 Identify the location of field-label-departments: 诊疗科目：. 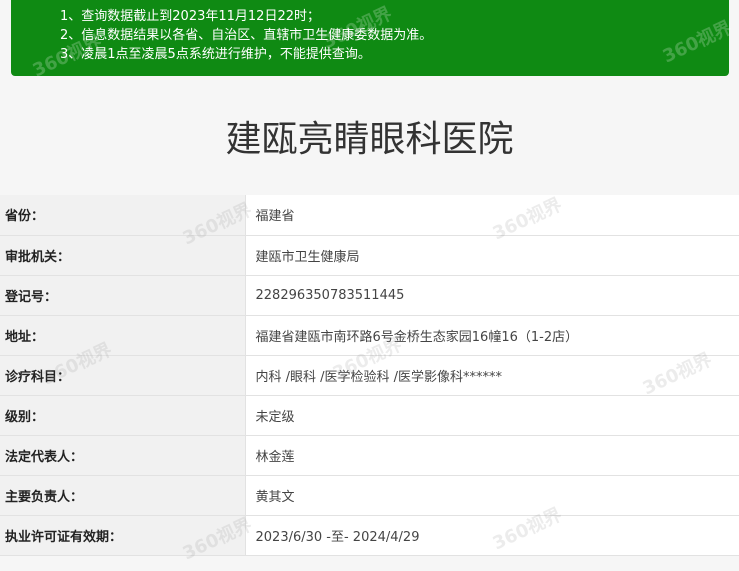
(123, 375).